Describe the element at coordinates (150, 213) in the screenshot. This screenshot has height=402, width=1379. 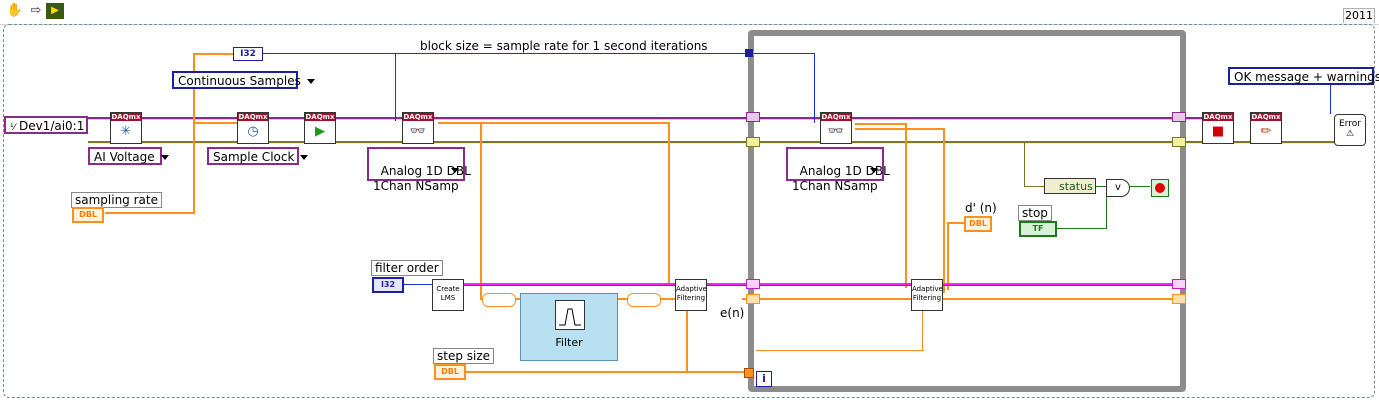
I see `rate-wire-bottom` at that location.